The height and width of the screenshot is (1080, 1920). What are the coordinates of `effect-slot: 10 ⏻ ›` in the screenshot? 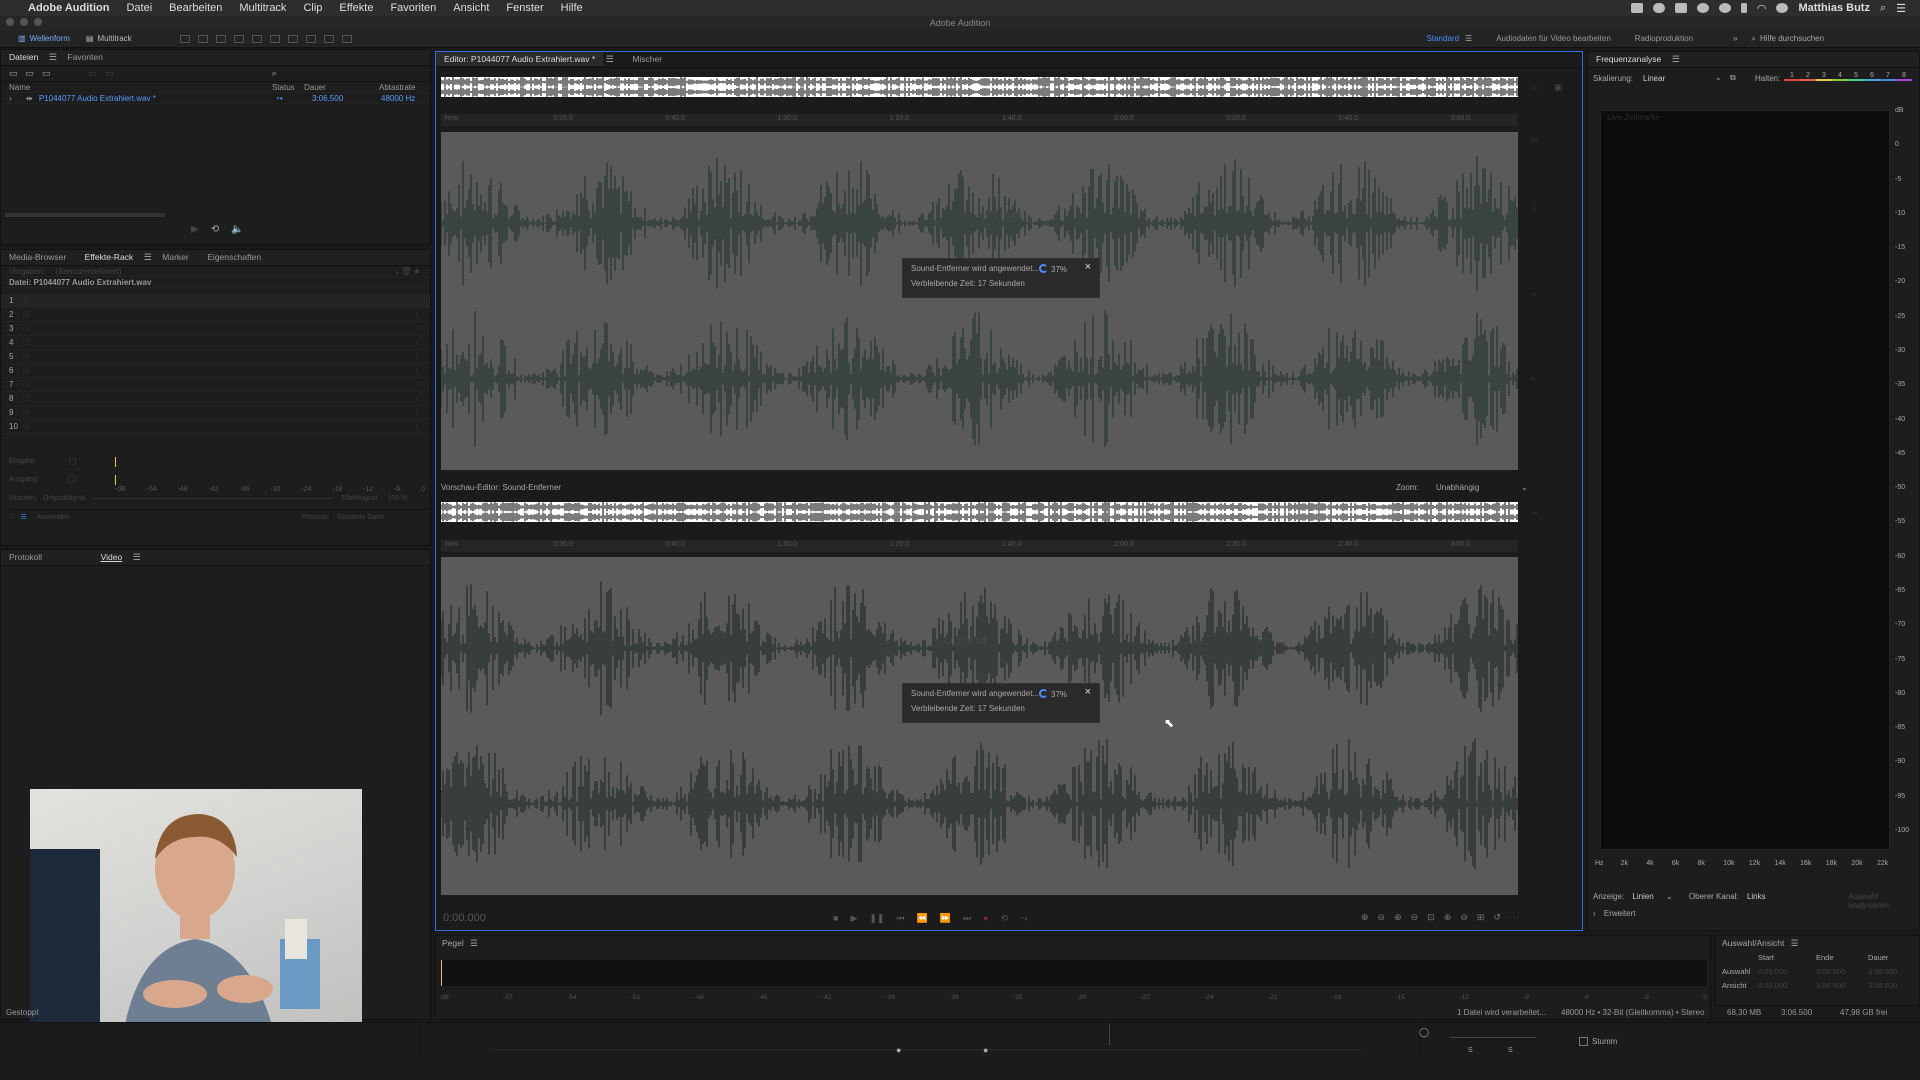 It's located at (215, 427).